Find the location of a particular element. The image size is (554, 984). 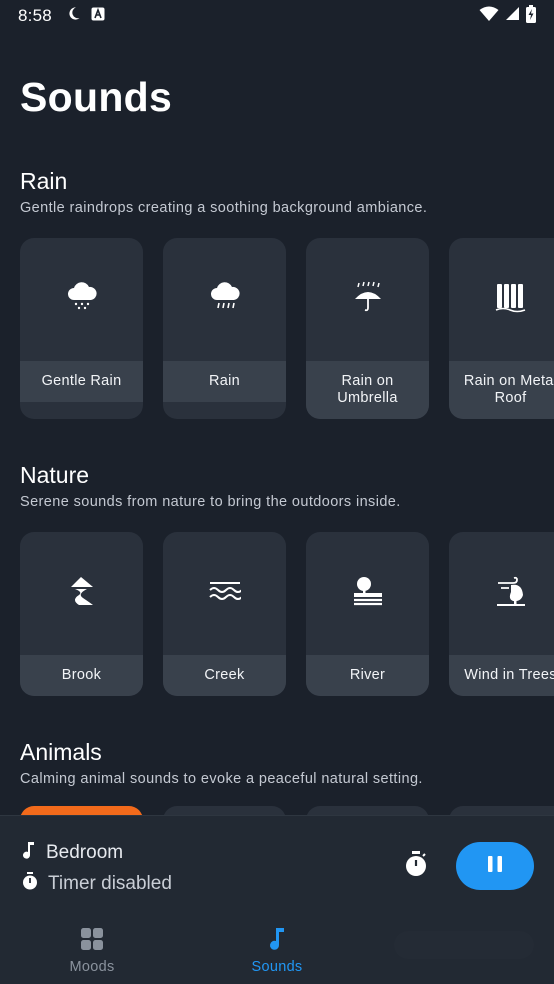

sound-card-gentle-rain: Gentle Rain is located at coordinates (81, 328).